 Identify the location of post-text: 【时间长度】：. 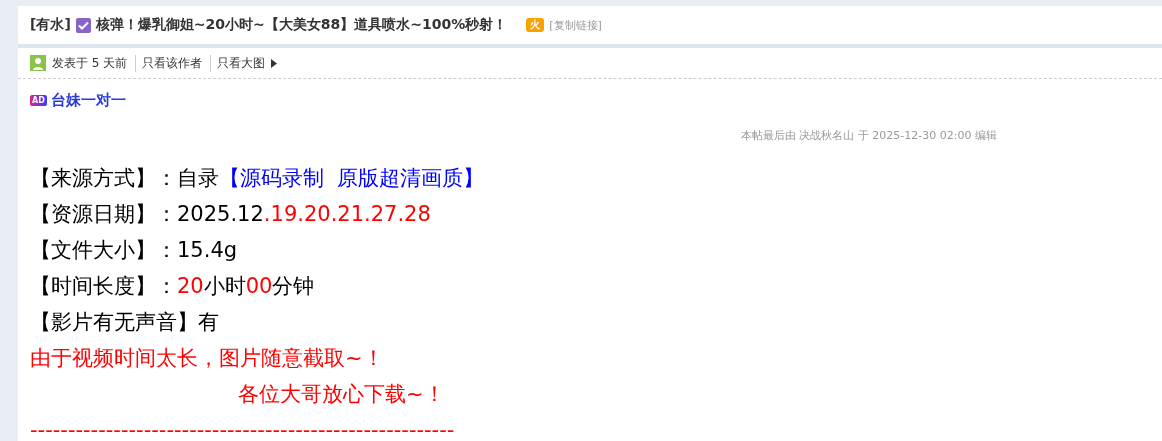
(103, 286).